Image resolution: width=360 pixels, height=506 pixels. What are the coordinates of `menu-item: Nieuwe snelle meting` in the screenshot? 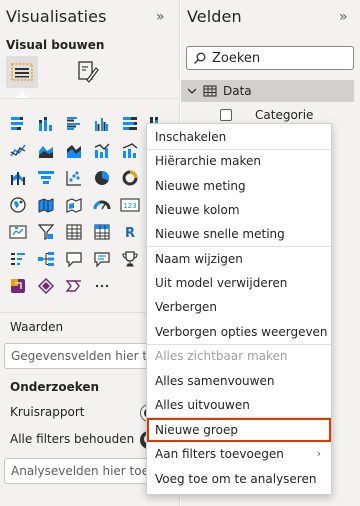 It's located at (239, 234).